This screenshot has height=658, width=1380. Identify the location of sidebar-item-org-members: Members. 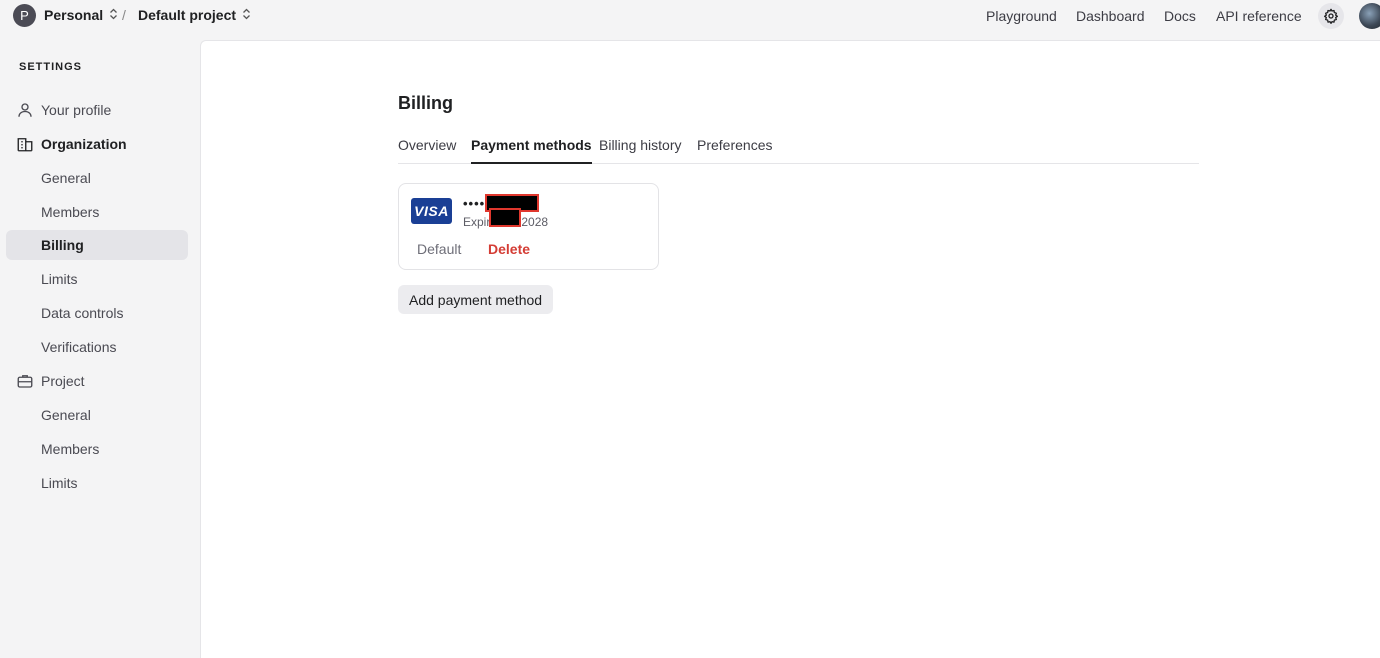
(97, 212).